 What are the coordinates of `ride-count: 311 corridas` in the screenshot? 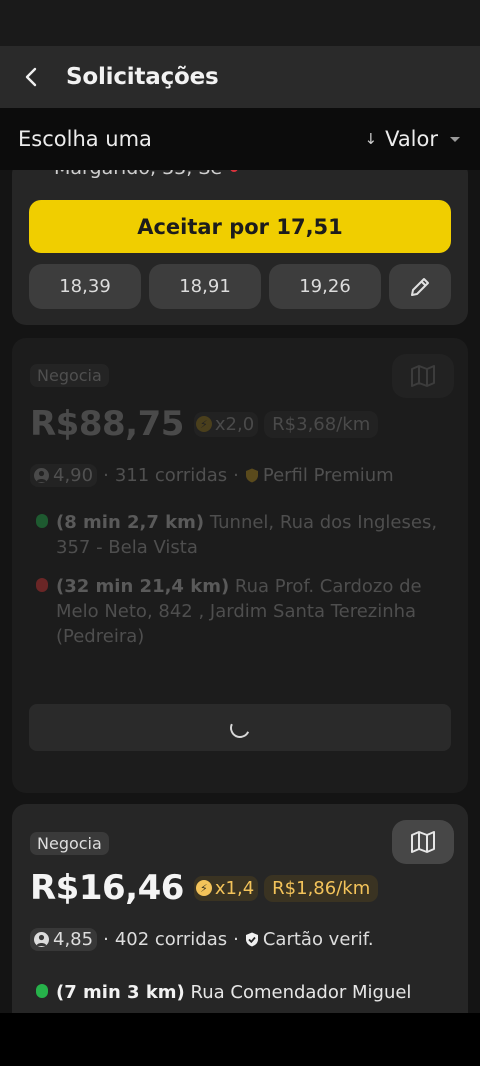 It's located at (171, 475).